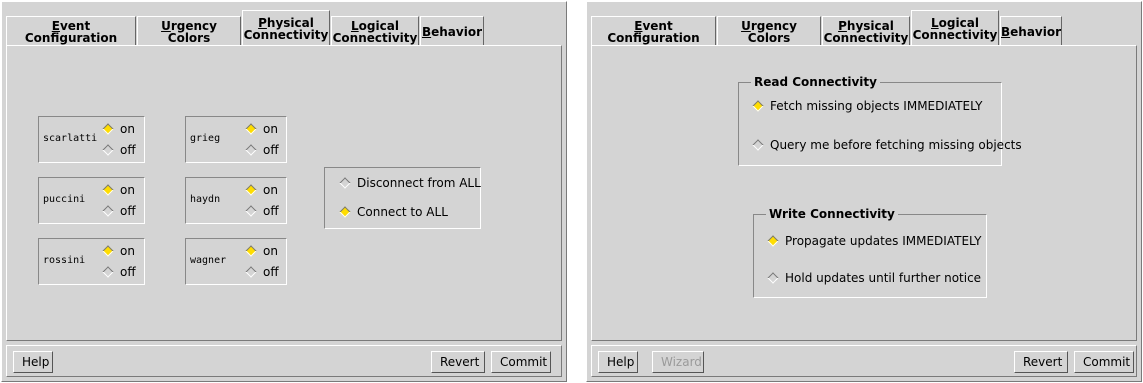  I want to click on fetch-immediately-radio: Fetch missing objects IMMEDIATELY, so click(867, 106).